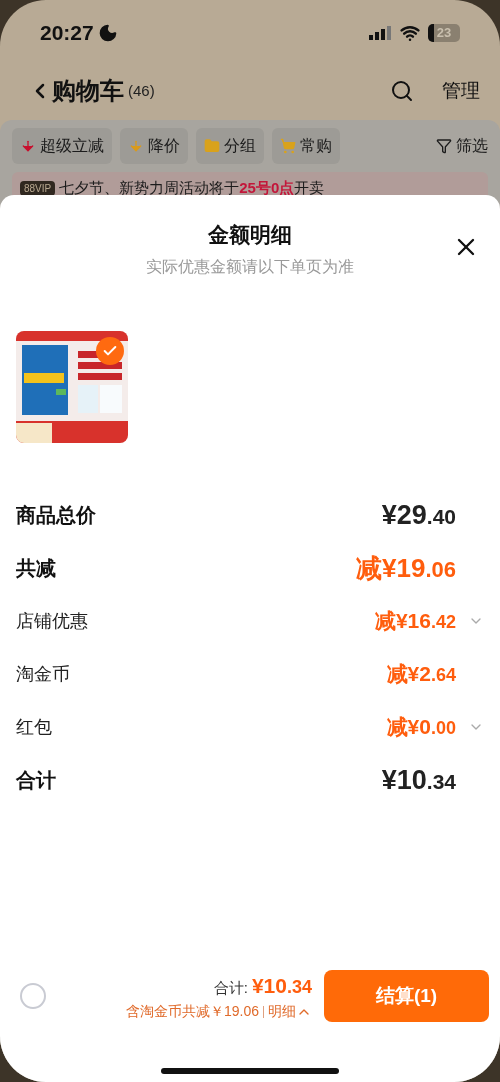  Describe the element at coordinates (418, 515) in the screenshot. I see `row-amount: ¥29.40` at that location.